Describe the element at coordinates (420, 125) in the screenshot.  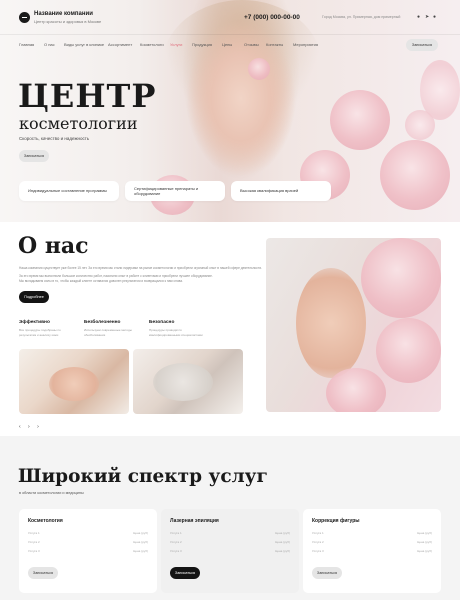
I see `petal-decor` at that location.